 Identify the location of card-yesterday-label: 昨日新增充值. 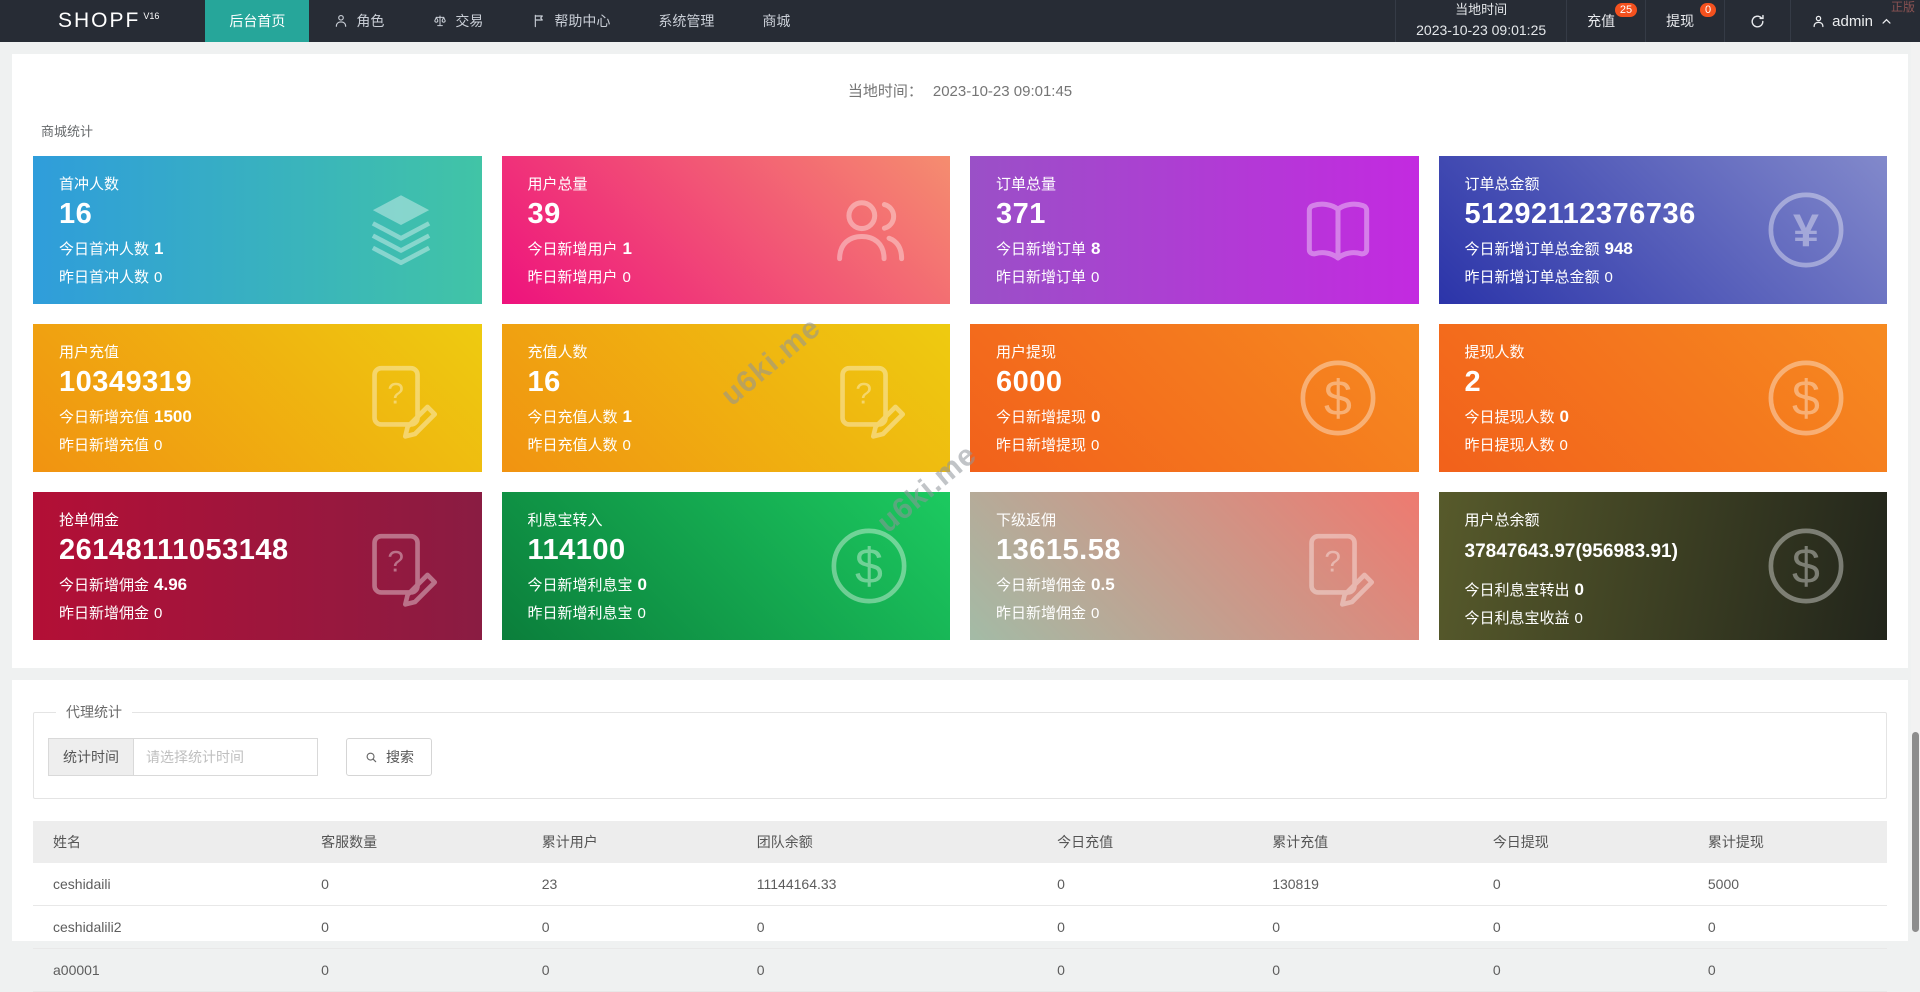
(104, 445).